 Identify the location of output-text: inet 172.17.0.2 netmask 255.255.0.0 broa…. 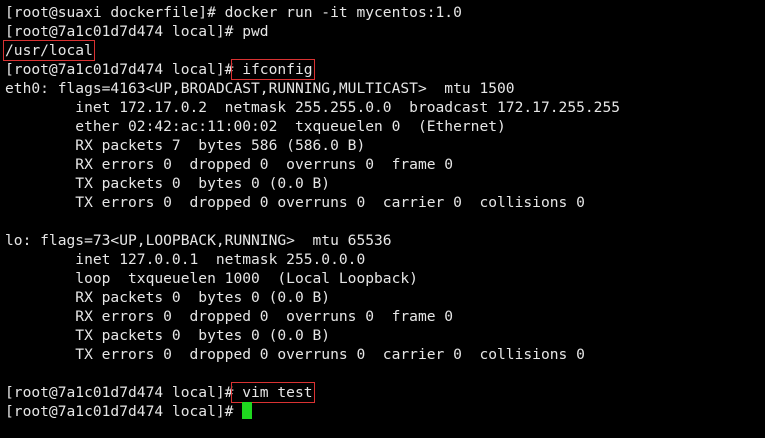
(313, 107).